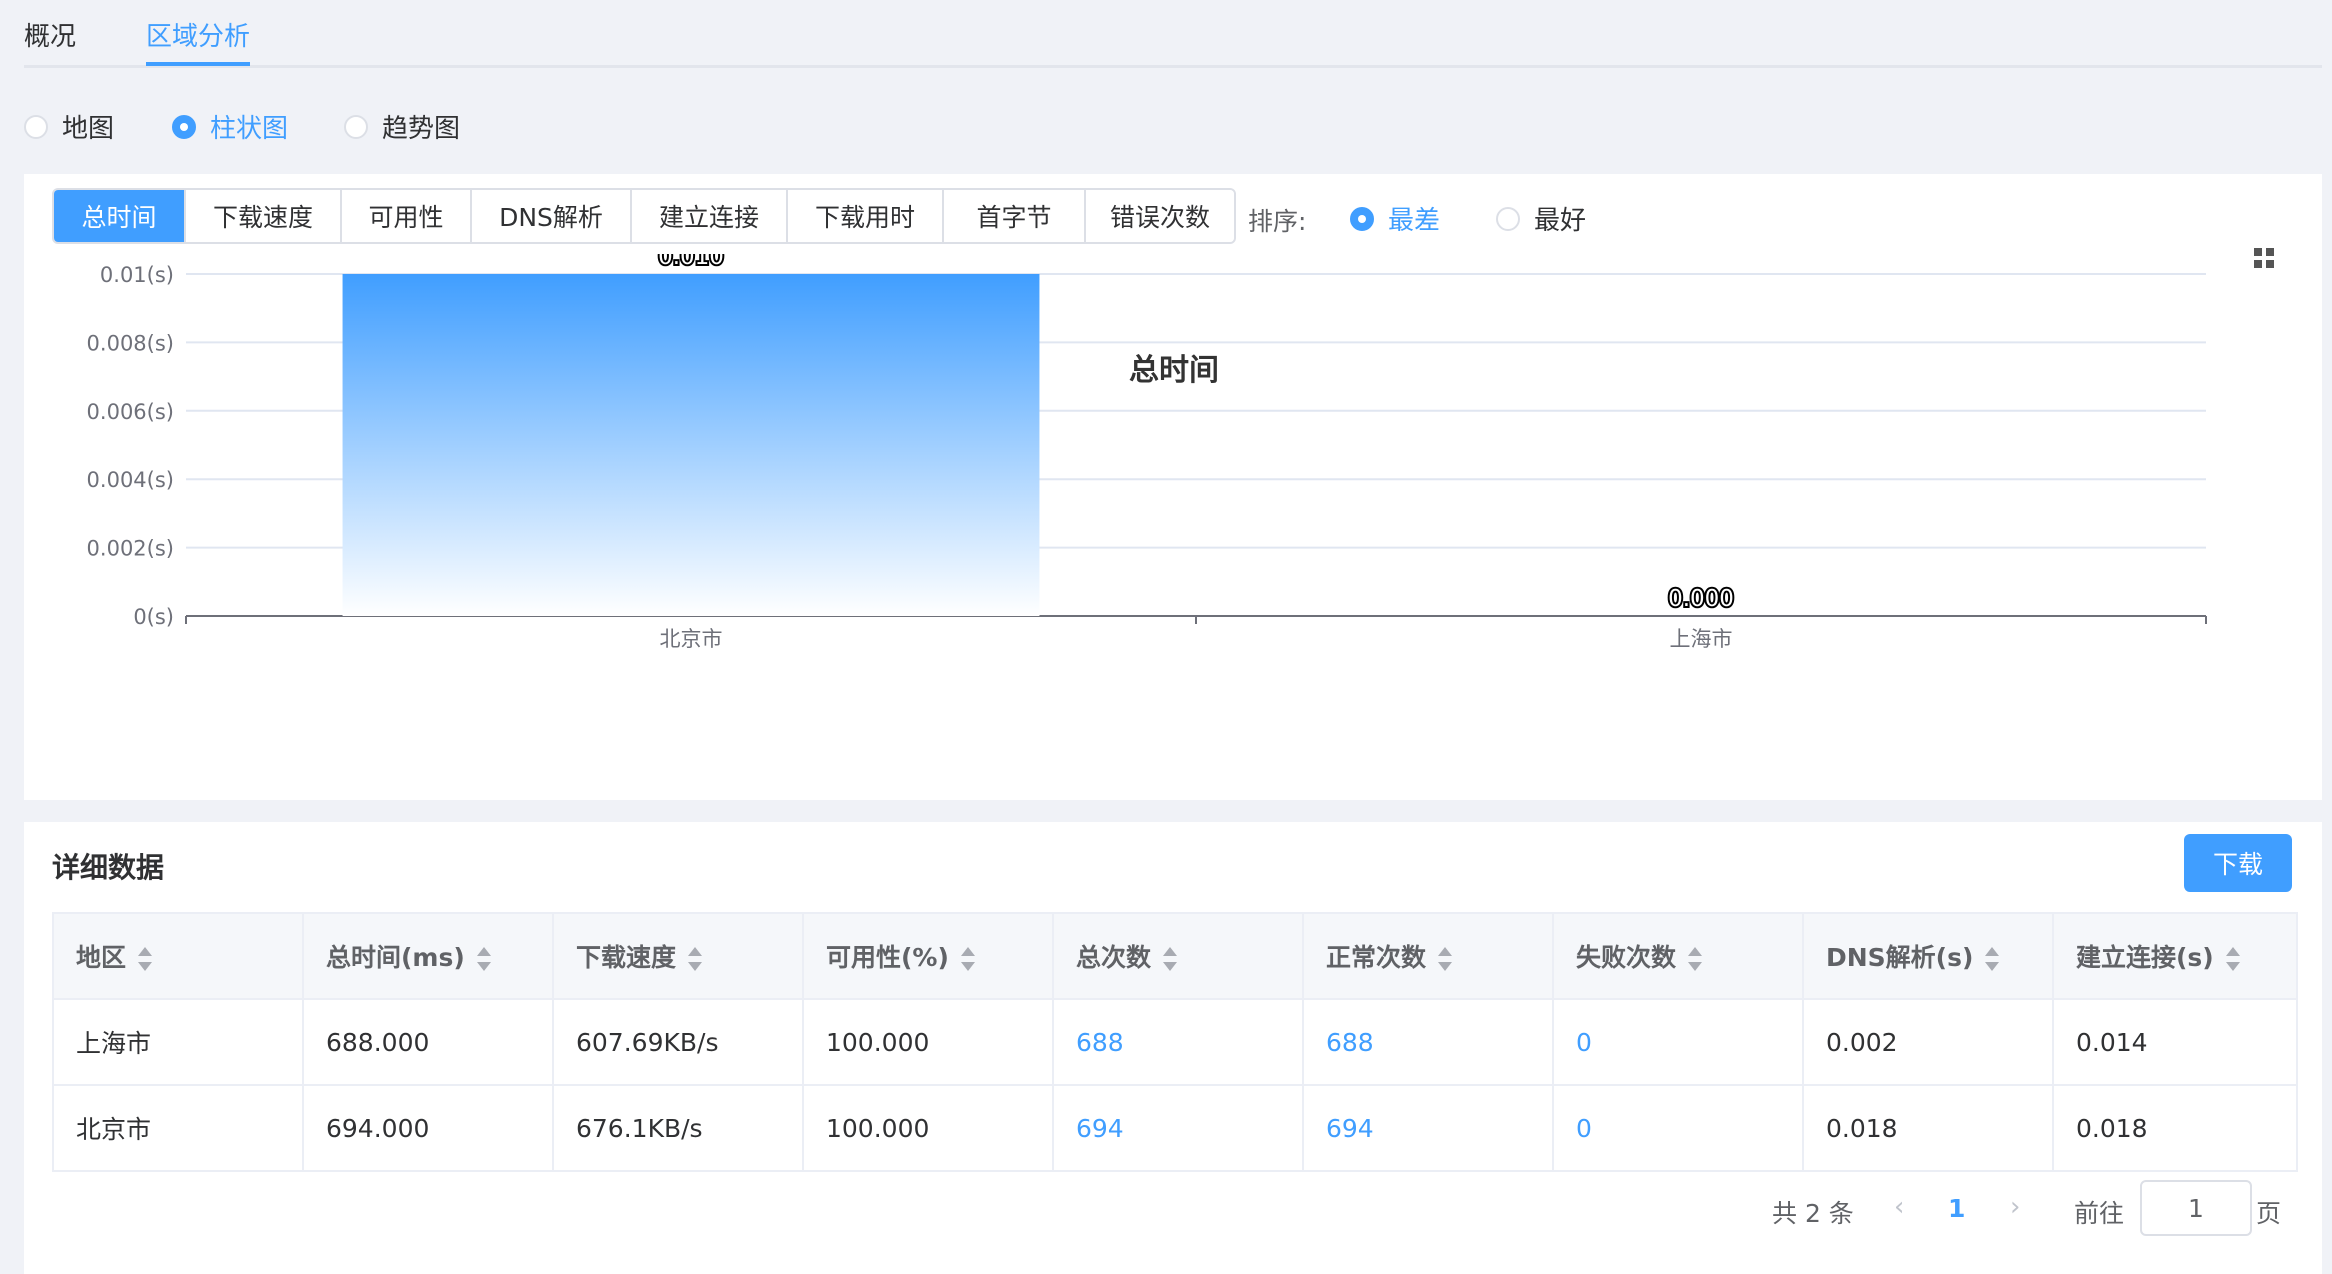  What do you see at coordinates (264, 216) in the screenshot?
I see `metric-tab-download-speed: 下载速度` at bounding box center [264, 216].